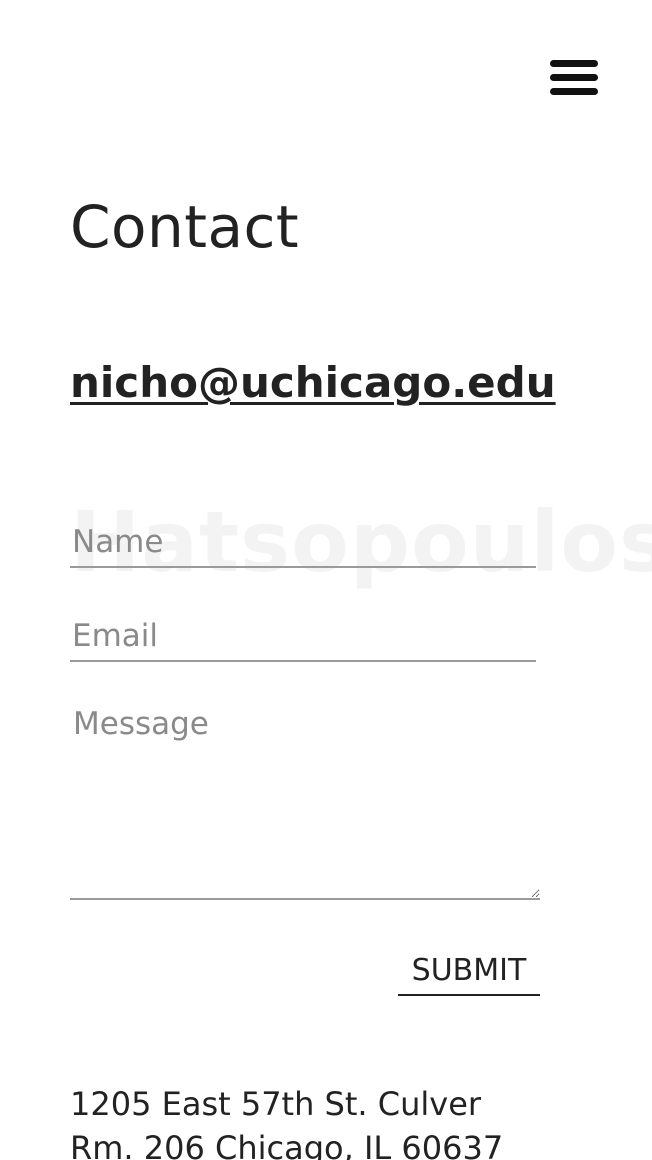  I want to click on menu-bar-middle, so click(574, 77).